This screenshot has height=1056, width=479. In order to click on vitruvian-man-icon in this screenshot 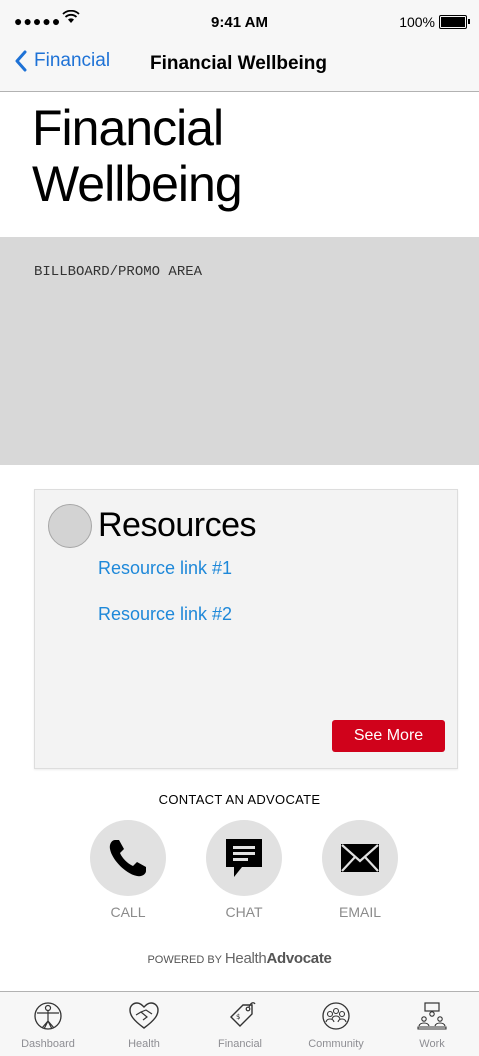, I will do `click(48, 1016)`.